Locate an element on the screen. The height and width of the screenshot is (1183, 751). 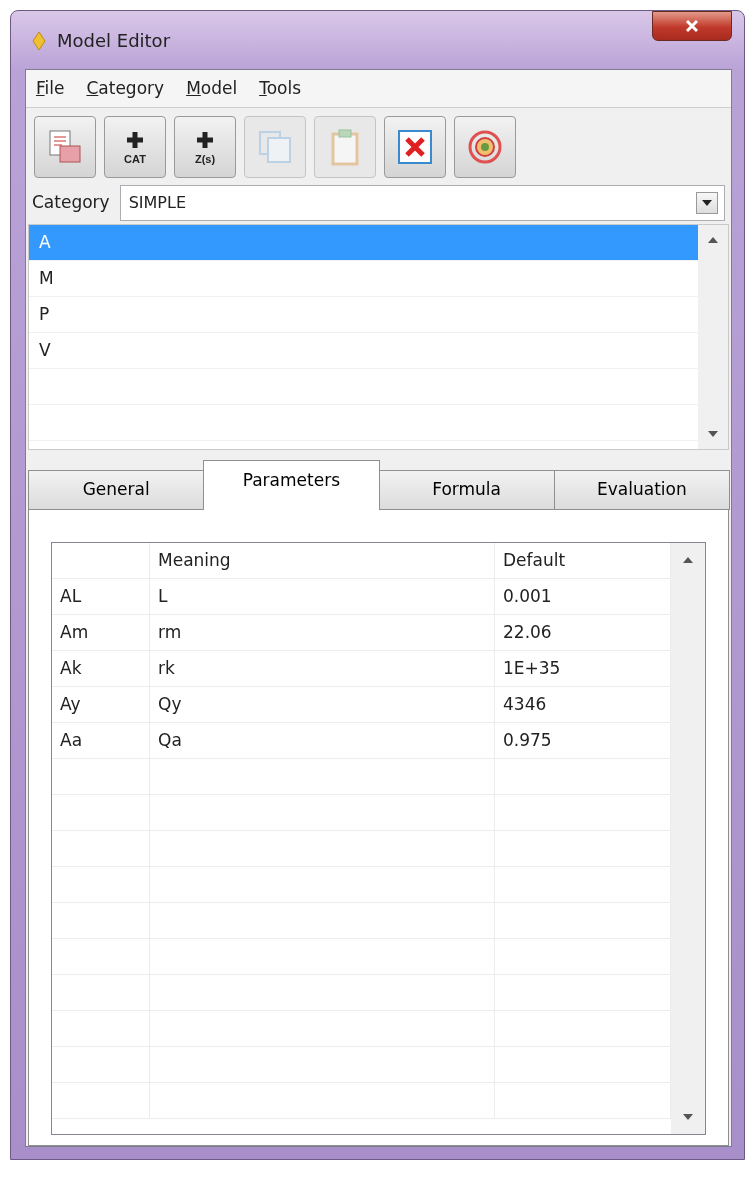
list-item: M is located at coordinates (363, 279).